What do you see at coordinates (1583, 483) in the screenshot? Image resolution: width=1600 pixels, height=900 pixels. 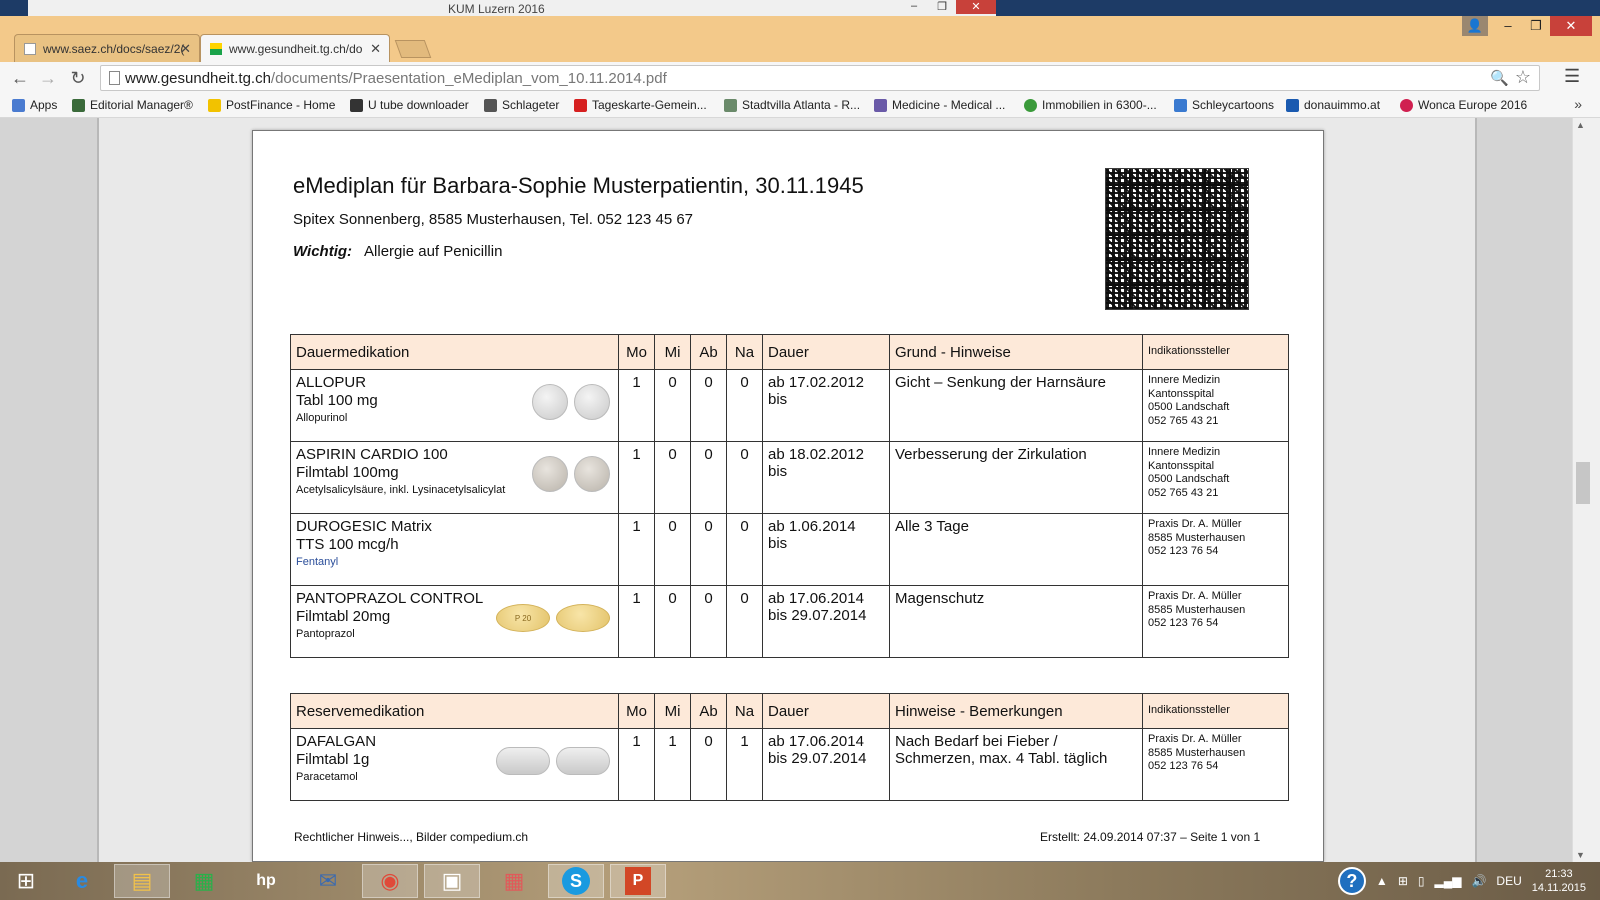 I see `scroll-thumb` at bounding box center [1583, 483].